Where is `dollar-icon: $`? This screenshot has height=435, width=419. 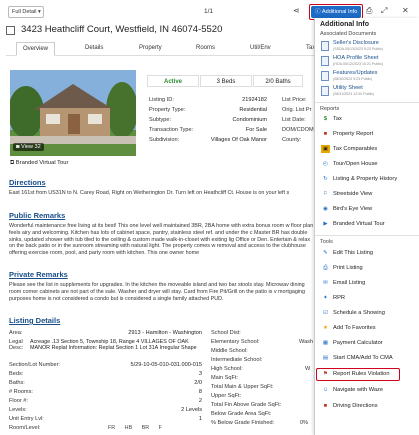
dollar-icon: $ is located at coordinates (325, 119).